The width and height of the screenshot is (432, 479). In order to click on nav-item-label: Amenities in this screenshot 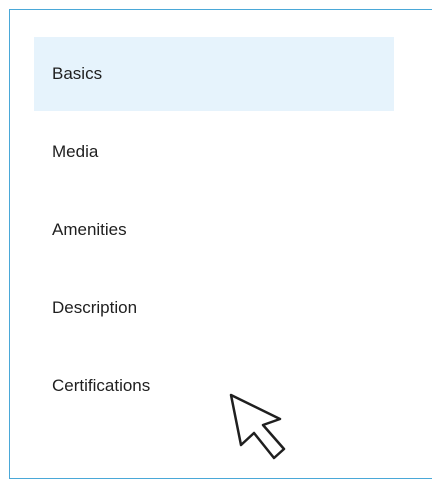, I will do `click(89, 229)`.